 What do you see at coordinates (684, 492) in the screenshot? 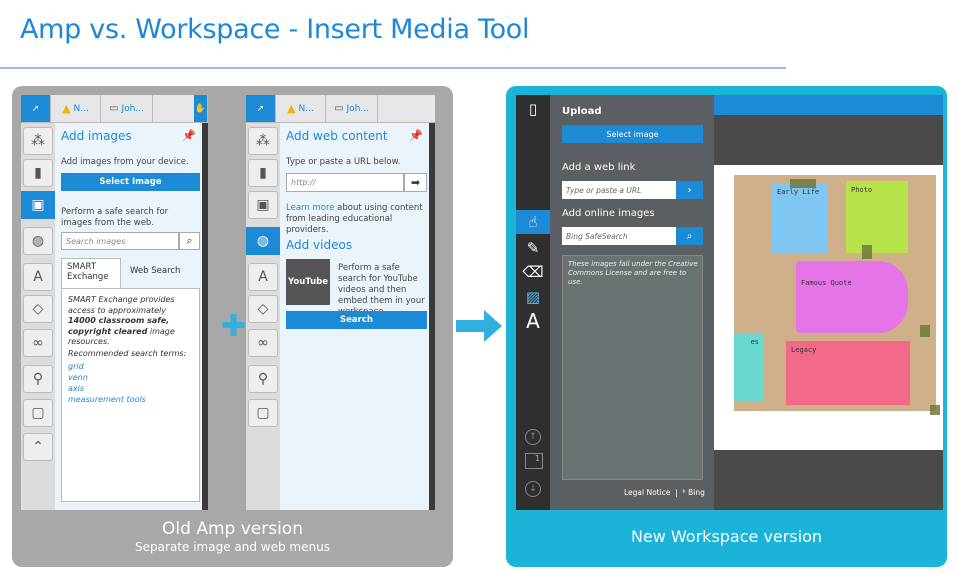
I see `bing-logo-icon: ᵇ` at bounding box center [684, 492].